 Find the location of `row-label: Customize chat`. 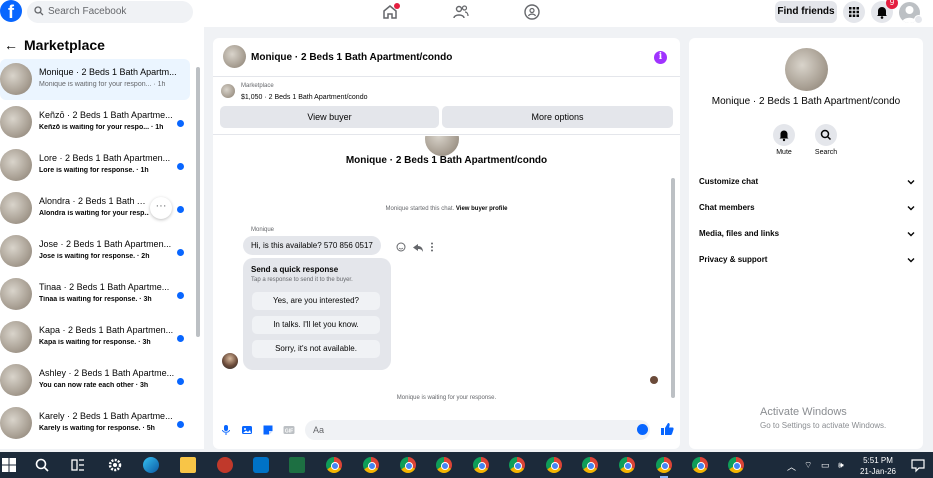

row-label: Customize chat is located at coordinates (729, 181).